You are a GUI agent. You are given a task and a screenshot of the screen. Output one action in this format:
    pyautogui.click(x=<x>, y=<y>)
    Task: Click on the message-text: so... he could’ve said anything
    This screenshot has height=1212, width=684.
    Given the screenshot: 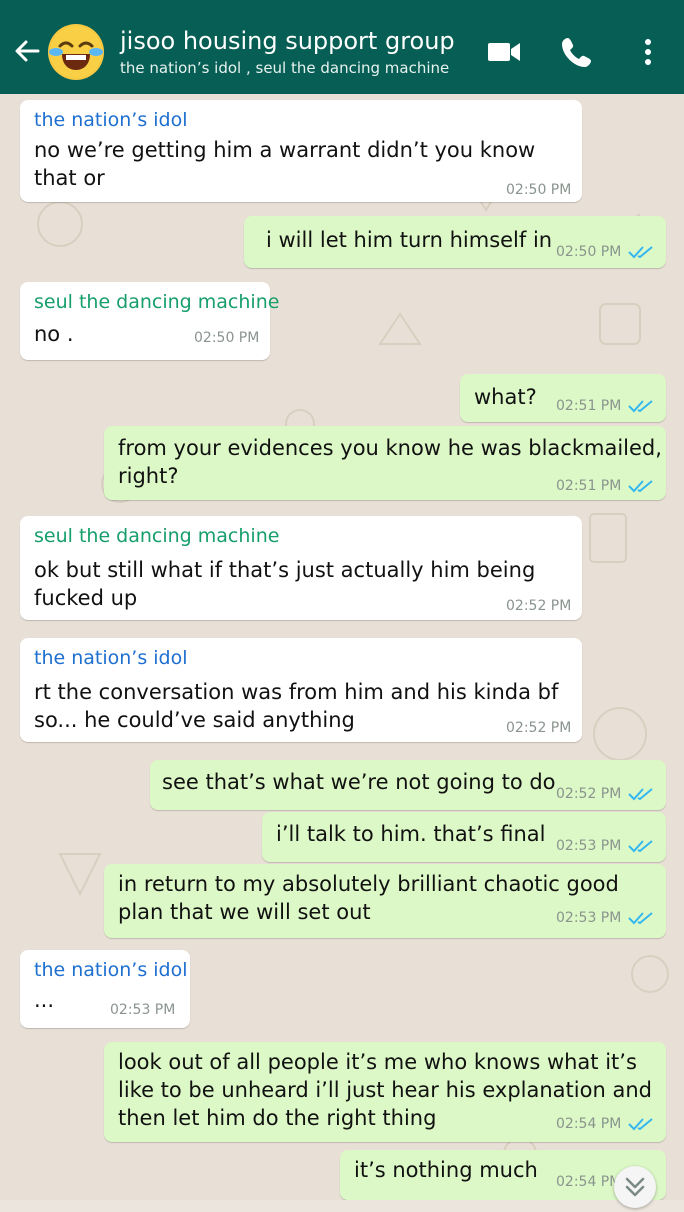 What is the action you would take?
    pyautogui.click(x=194, y=720)
    